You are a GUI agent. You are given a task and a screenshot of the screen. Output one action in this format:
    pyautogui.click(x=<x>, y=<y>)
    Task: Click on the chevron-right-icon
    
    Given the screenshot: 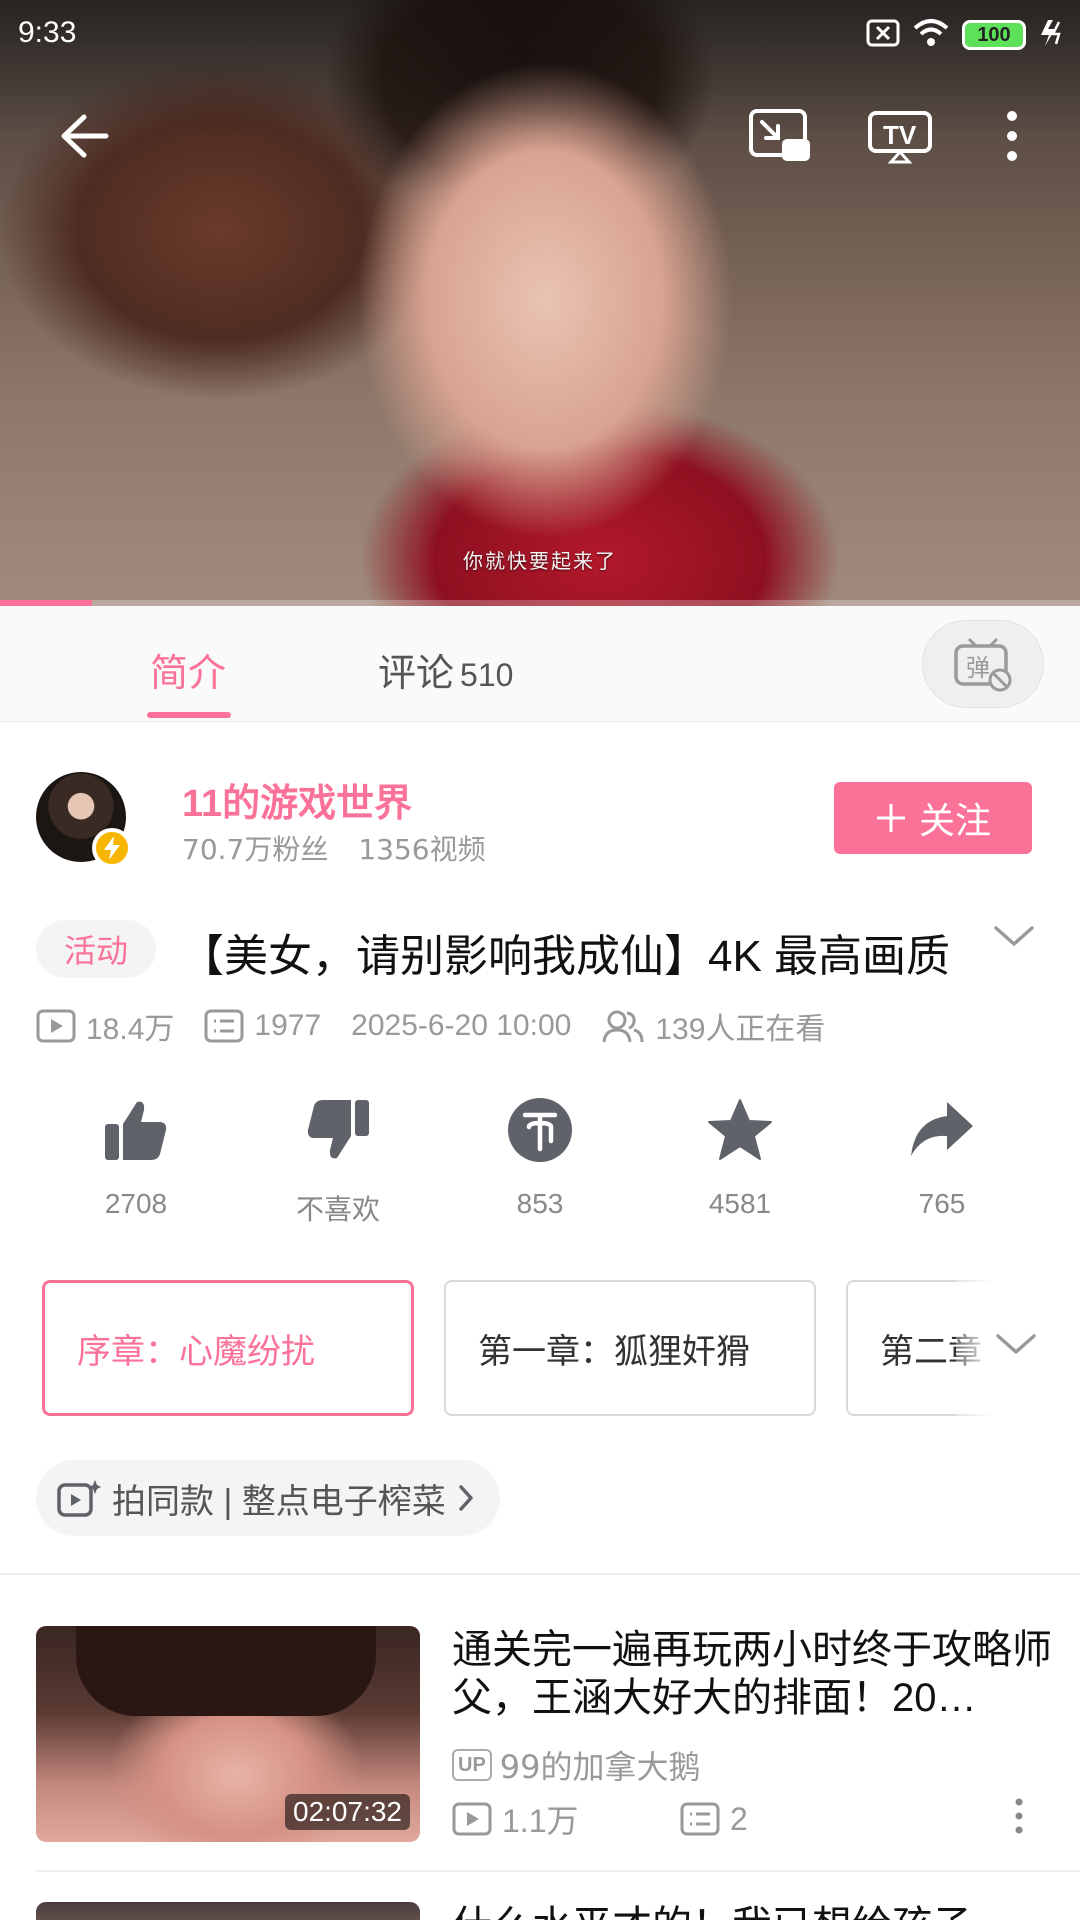 What is the action you would take?
    pyautogui.click(x=465, y=1498)
    